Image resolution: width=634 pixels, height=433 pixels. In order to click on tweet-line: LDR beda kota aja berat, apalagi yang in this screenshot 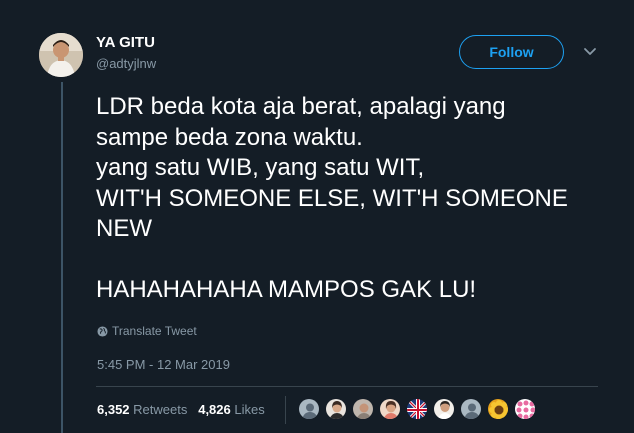, I will do `click(301, 106)`.